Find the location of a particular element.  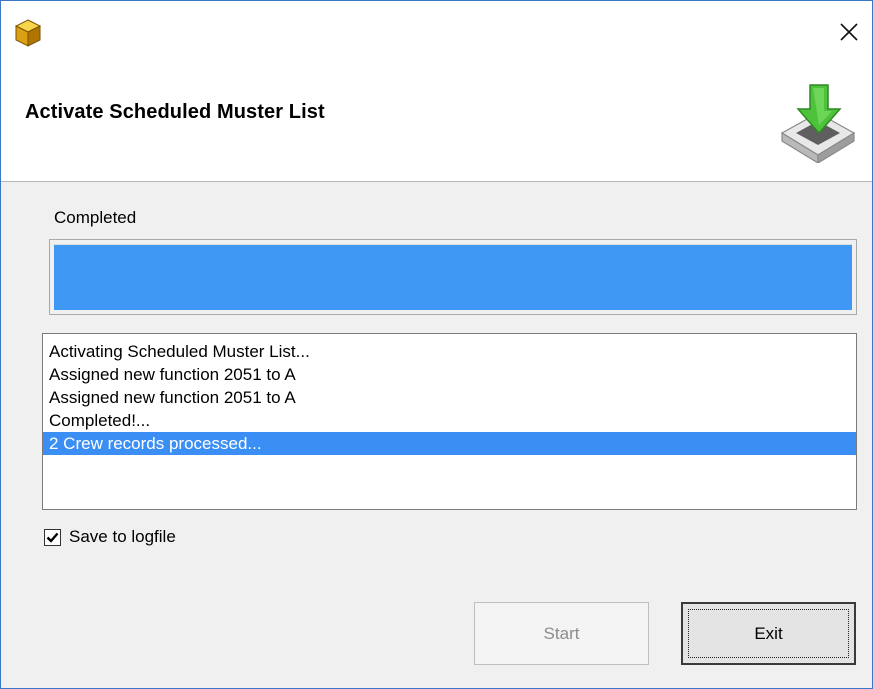

start-button: Start is located at coordinates (561, 633).